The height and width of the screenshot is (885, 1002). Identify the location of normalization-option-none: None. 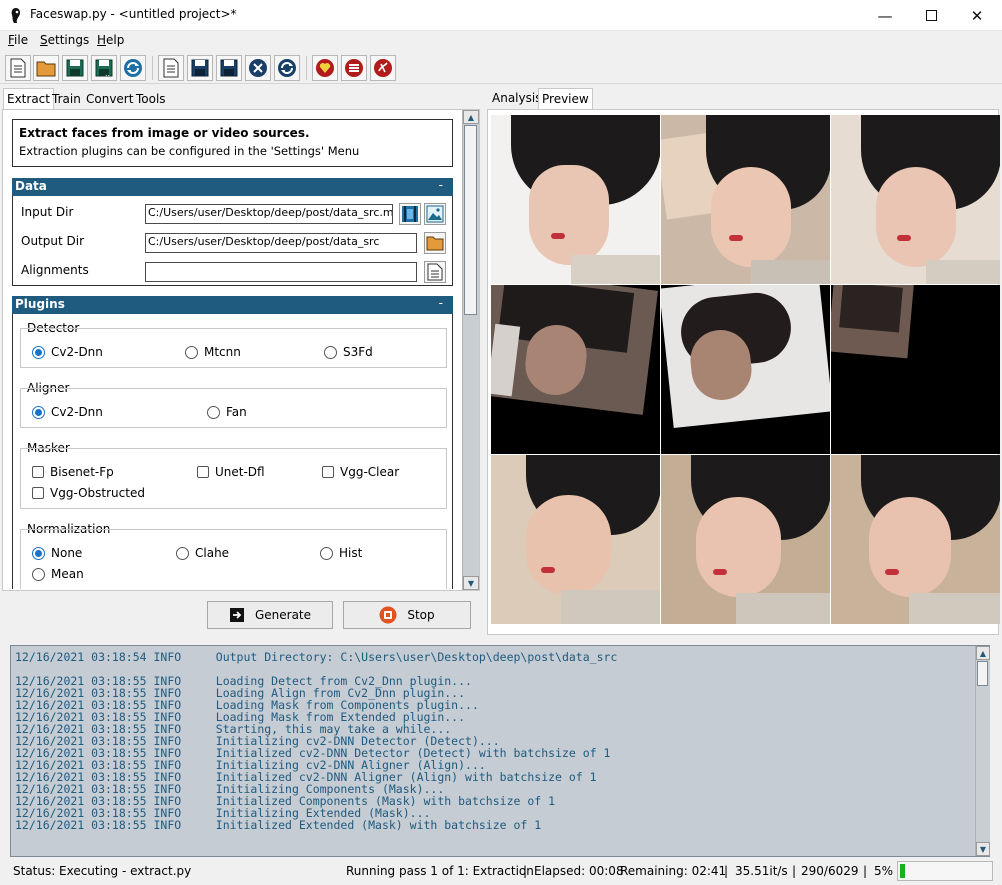
(57, 553).